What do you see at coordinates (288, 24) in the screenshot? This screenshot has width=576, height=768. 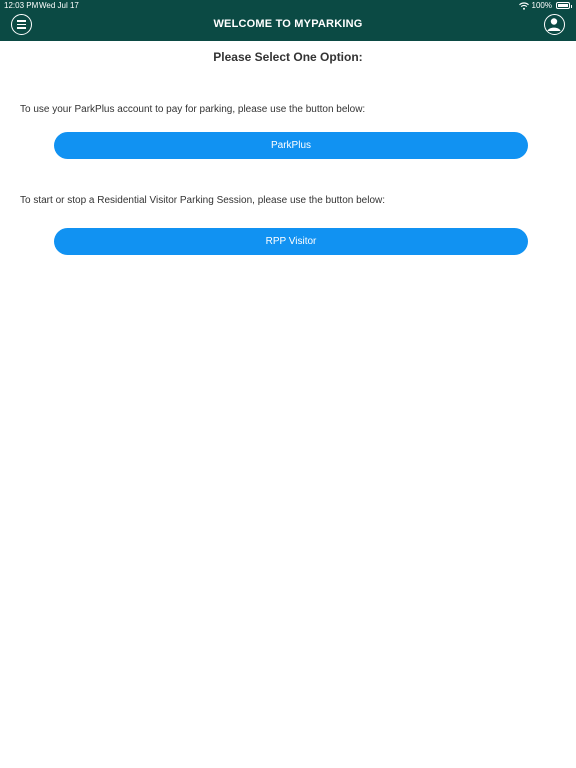 I see `page-title: WELCOME TO MYPARKING` at bounding box center [288, 24].